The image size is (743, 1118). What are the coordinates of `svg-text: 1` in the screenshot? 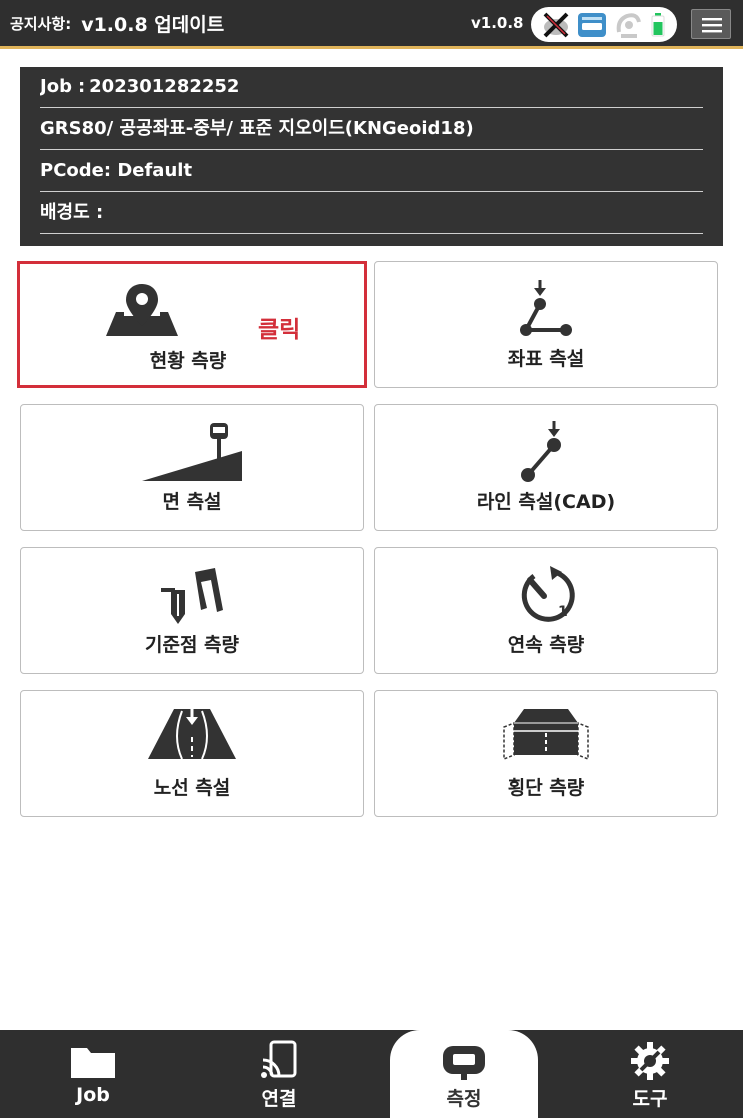 It's located at (563, 612).